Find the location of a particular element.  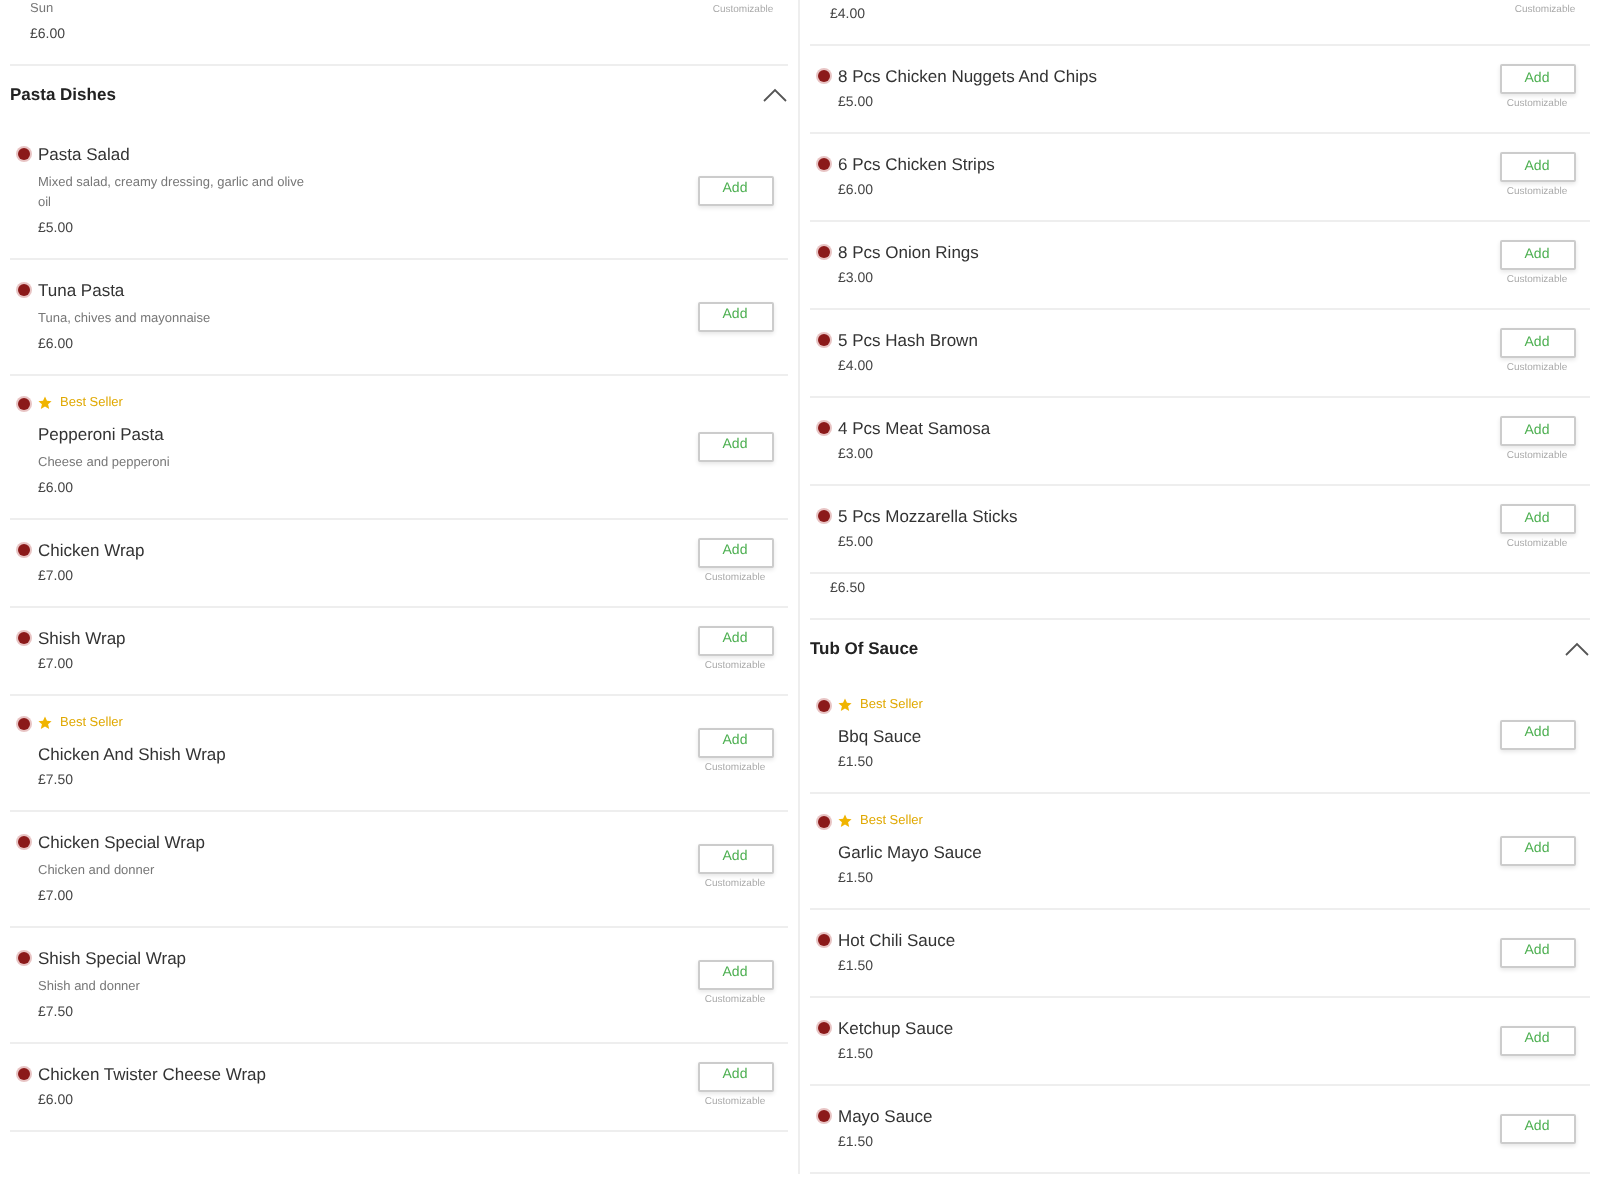

item-name: Mayo Sauce is located at coordinates (885, 1115).